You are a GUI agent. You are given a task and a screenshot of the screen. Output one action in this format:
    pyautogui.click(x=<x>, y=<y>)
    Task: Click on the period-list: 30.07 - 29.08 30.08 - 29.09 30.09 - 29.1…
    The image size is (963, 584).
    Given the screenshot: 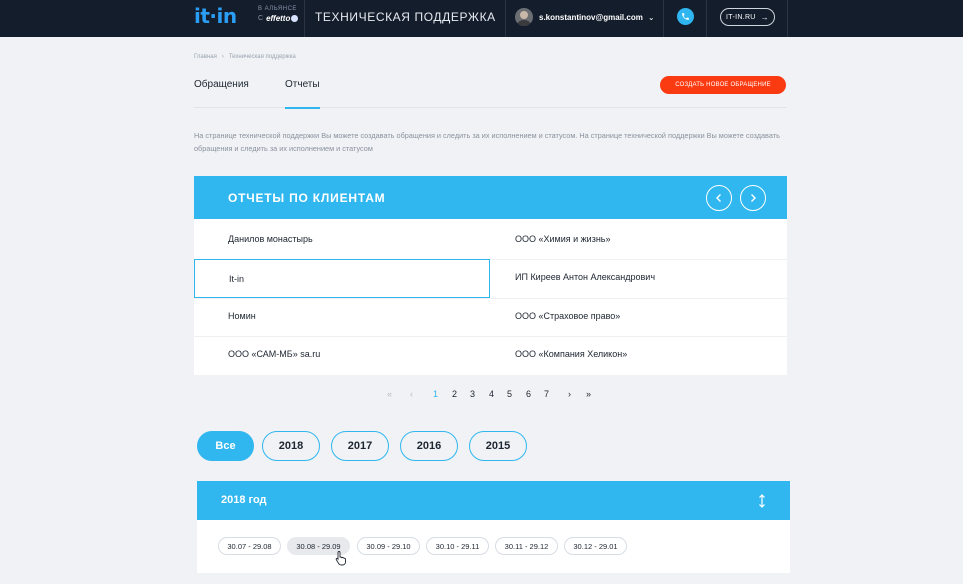 What is the action you would take?
    pyautogui.click(x=493, y=546)
    